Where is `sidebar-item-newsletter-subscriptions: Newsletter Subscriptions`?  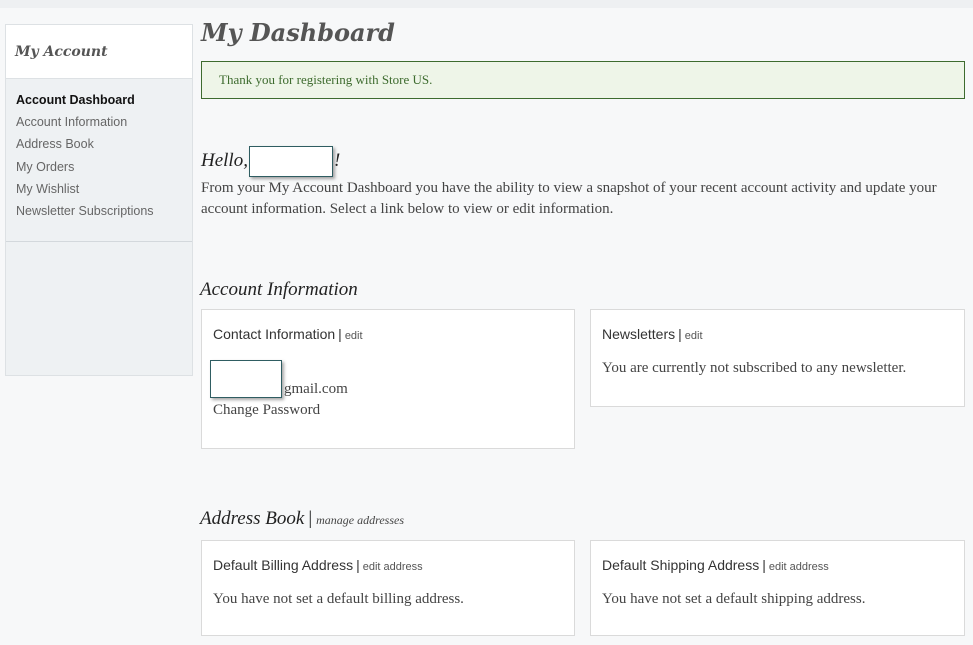
sidebar-item-newsletter-subscriptions: Newsletter Subscriptions is located at coordinates (104, 214).